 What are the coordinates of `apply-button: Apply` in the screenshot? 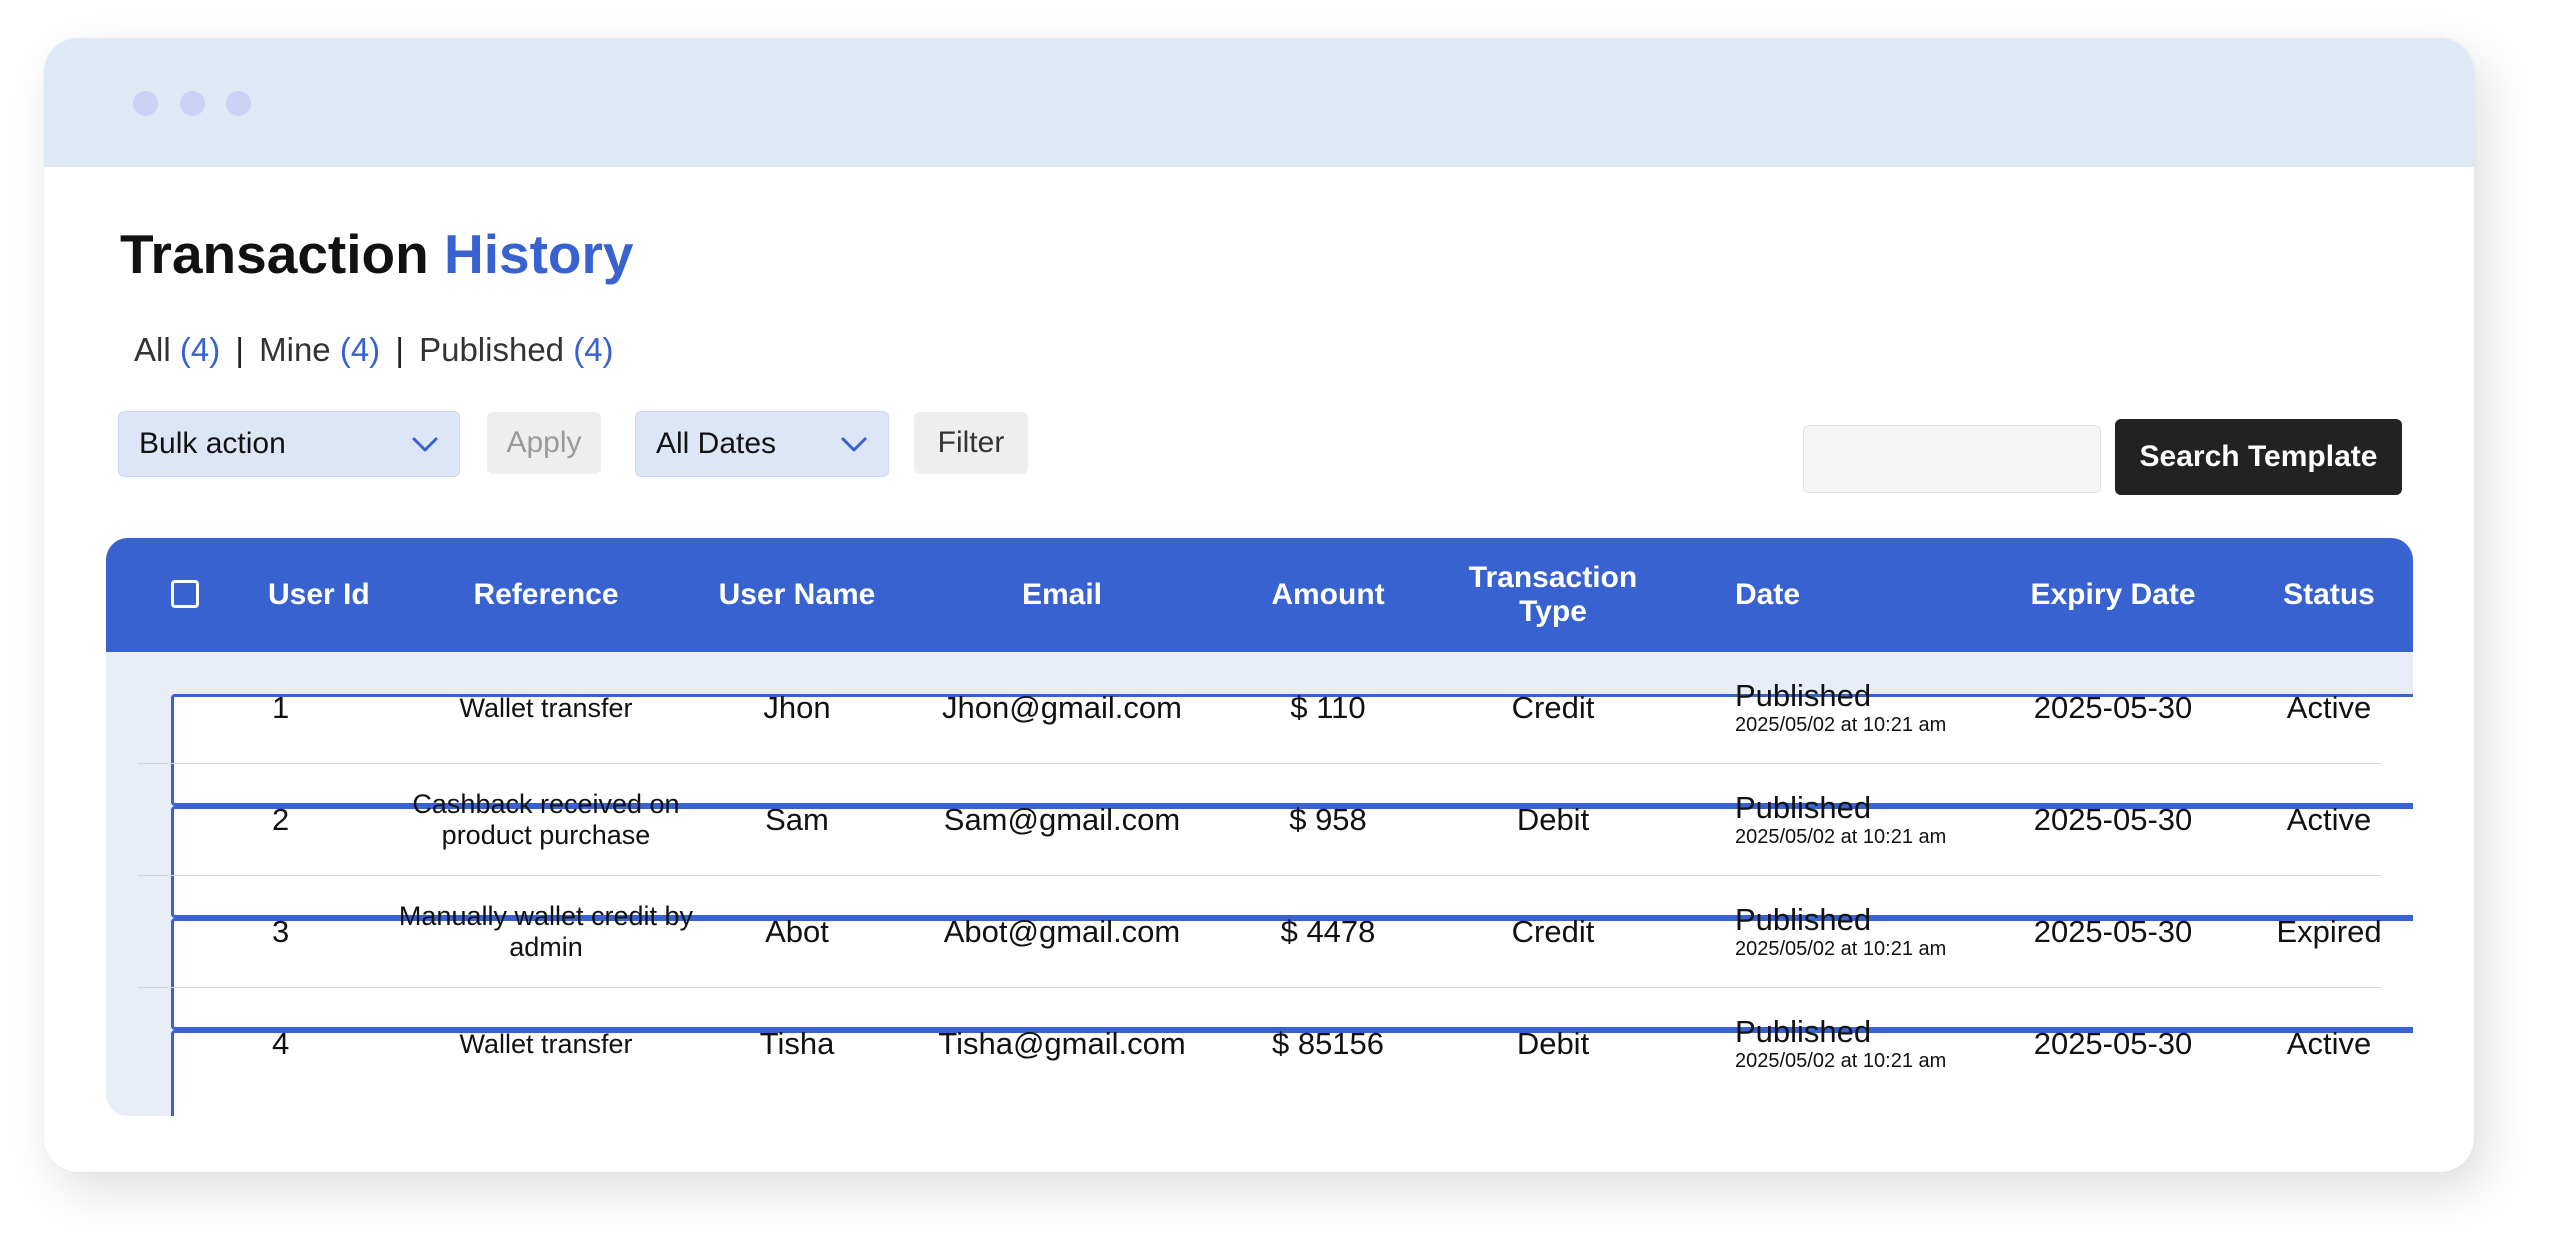 It's located at (544, 443).